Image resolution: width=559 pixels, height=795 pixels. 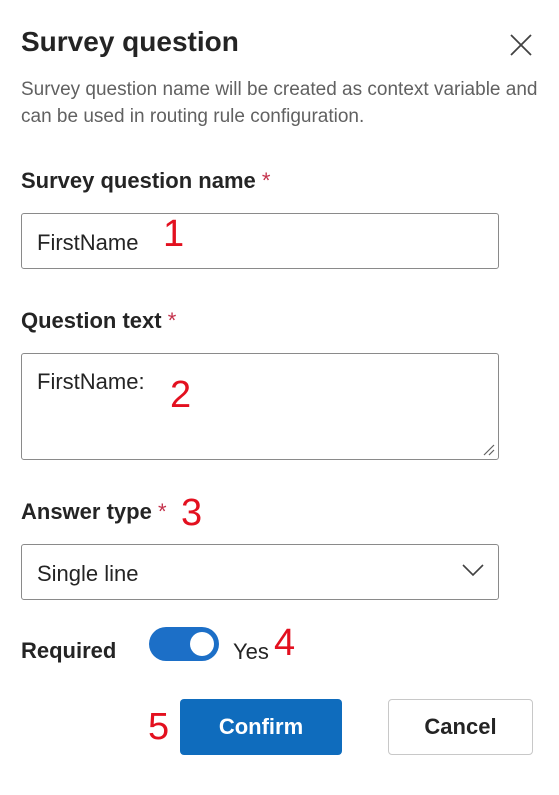 What do you see at coordinates (69, 650) in the screenshot?
I see `required-label: Required` at bounding box center [69, 650].